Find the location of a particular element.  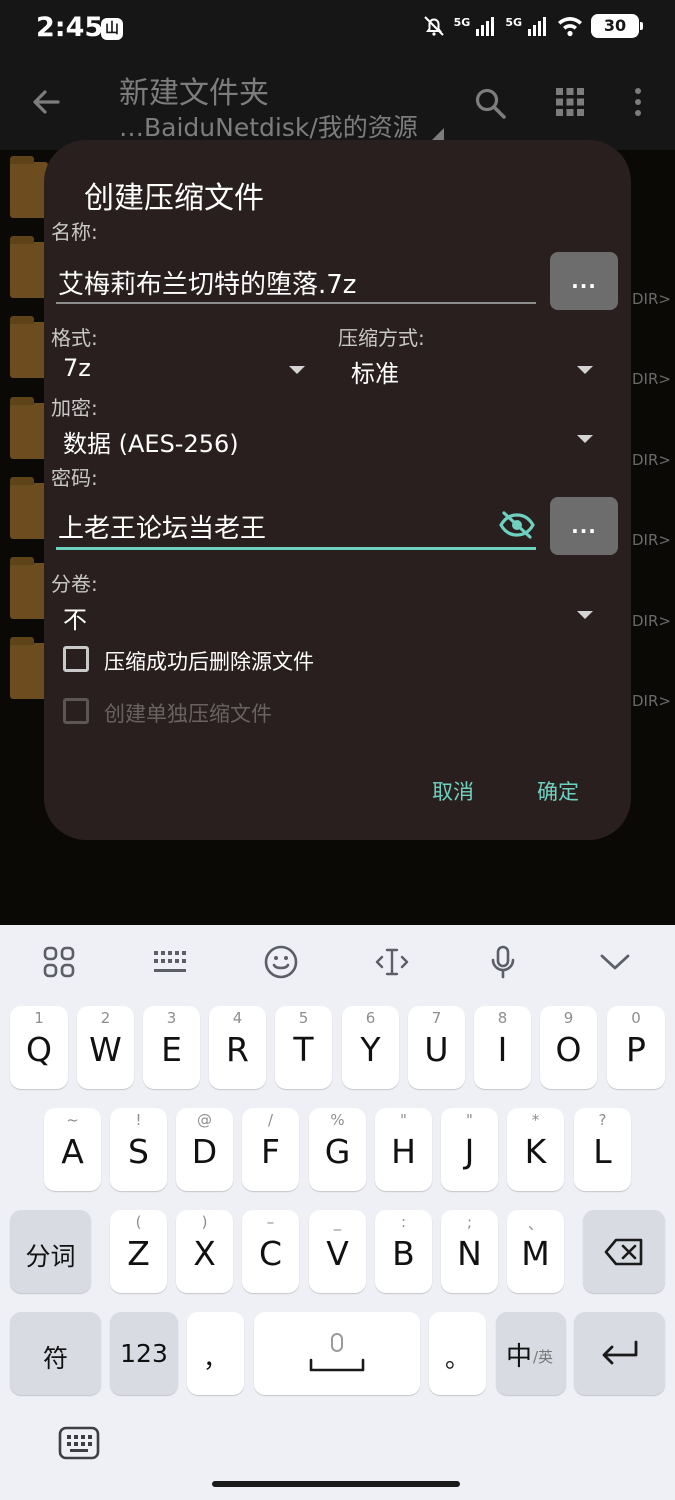

comma-key: ， is located at coordinates (215, 1353).